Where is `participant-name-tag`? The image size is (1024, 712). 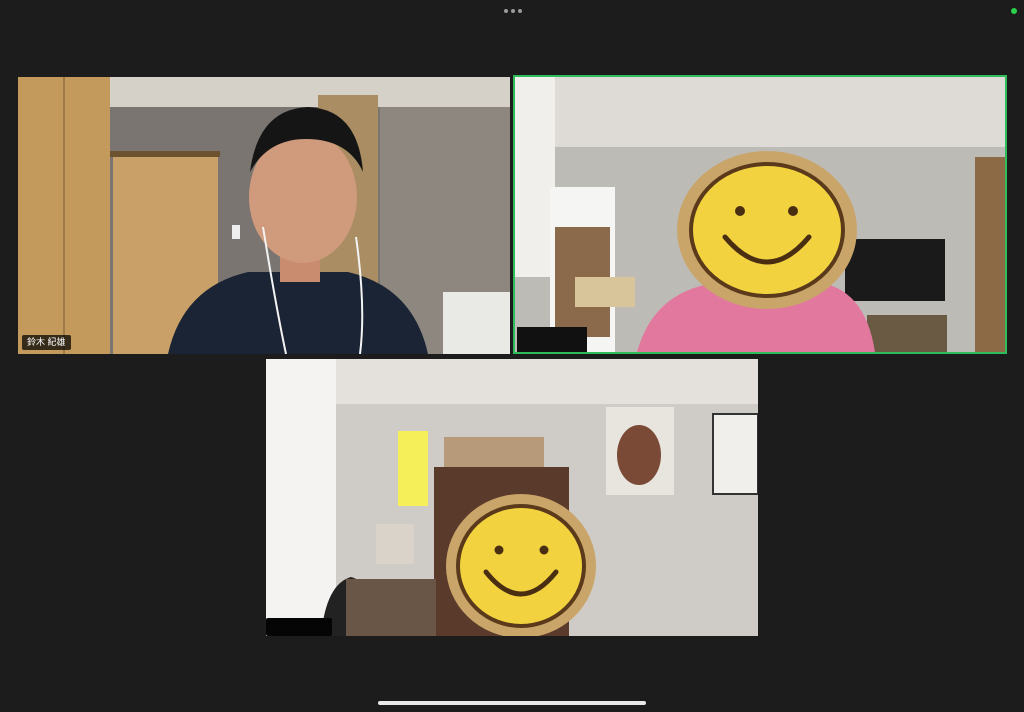
participant-name-tag is located at coordinates (299, 627).